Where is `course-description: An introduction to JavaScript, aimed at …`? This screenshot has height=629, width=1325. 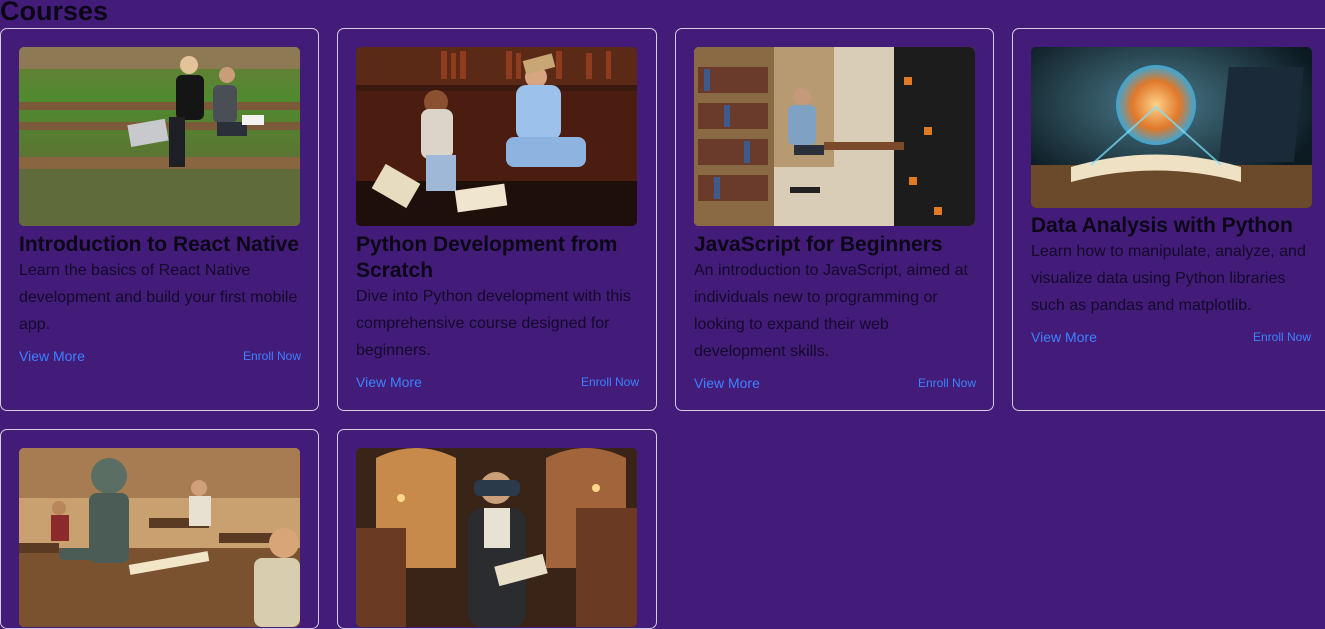
course-description: An introduction to JavaScript, aimed at … is located at coordinates (831, 311).